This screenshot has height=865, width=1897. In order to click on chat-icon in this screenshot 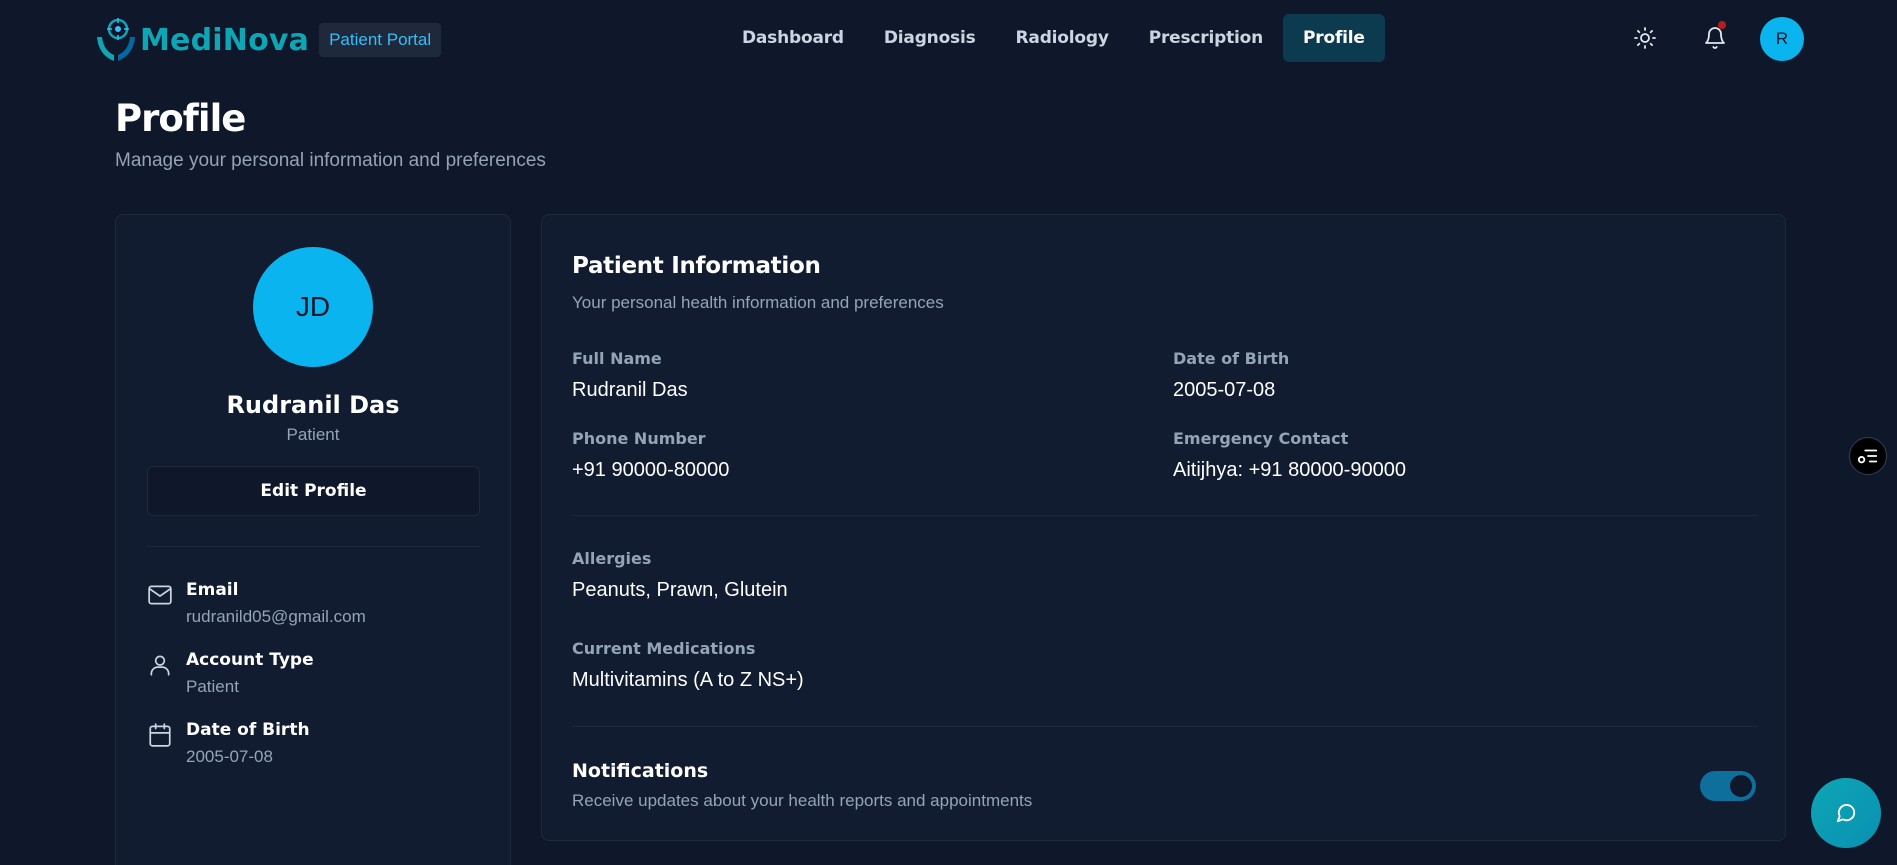, I will do `click(1846, 813)`.